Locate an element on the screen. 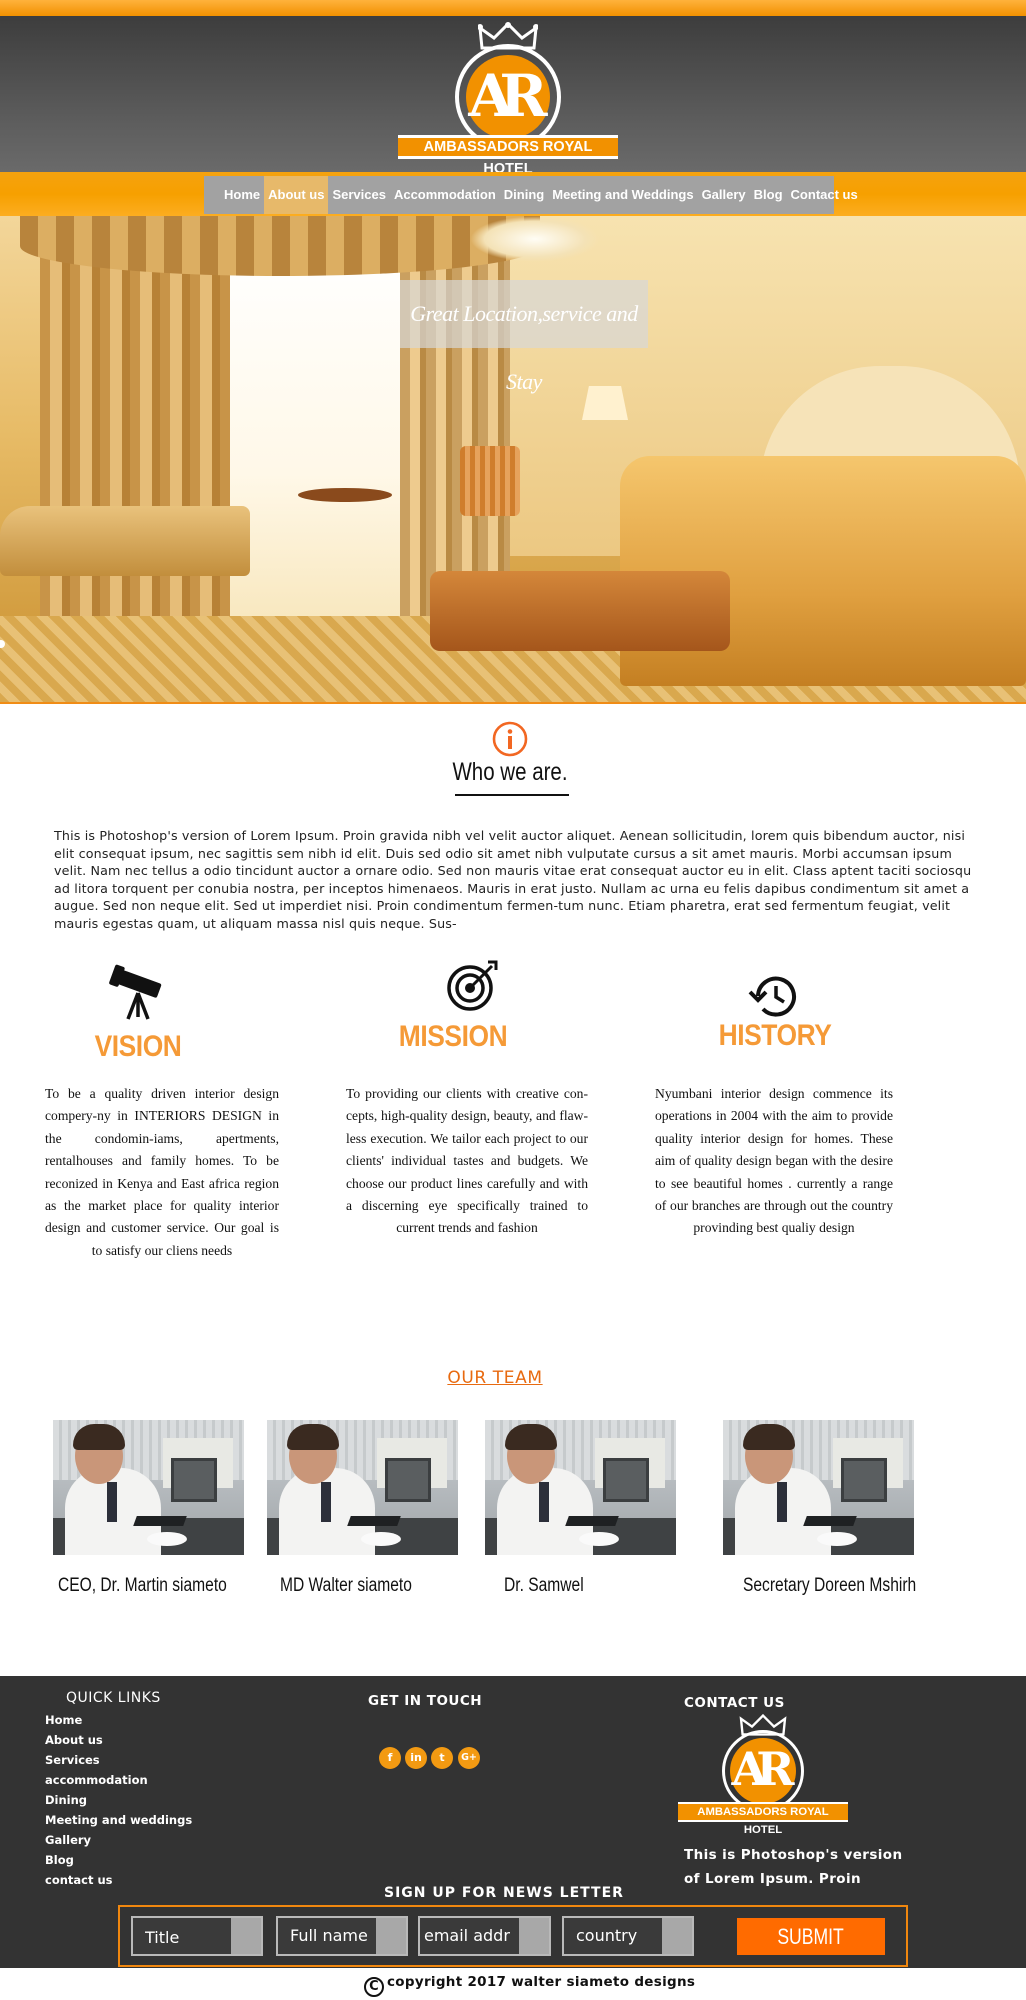 Image resolution: width=1026 pixels, height=2000 pixels. hero-caption: Great Location,service and Stay is located at coordinates (524, 347).